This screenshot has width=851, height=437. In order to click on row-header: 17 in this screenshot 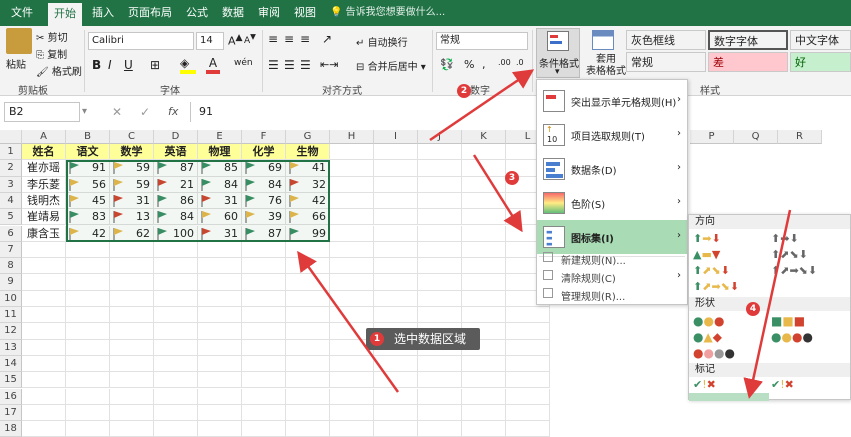, I will do `click(11, 413)`.